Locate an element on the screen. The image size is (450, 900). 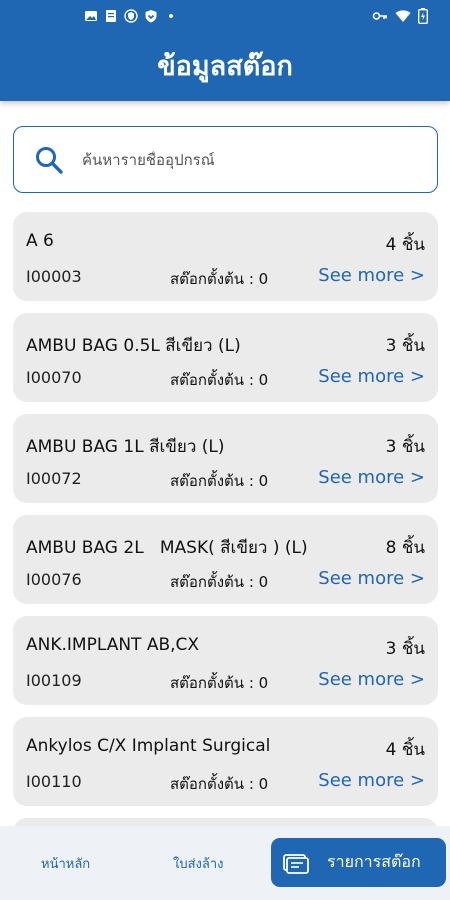
nav-stock-list: รายการสต๊อก is located at coordinates (358, 862).